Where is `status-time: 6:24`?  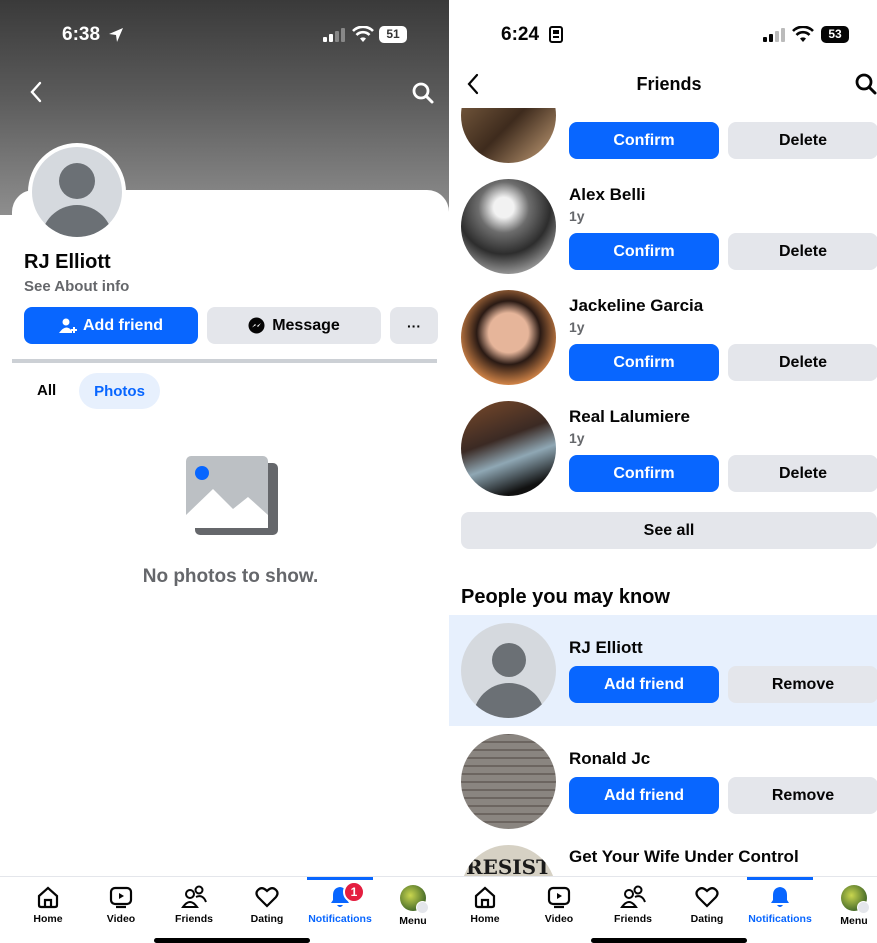 status-time: 6:24 is located at coordinates (520, 34).